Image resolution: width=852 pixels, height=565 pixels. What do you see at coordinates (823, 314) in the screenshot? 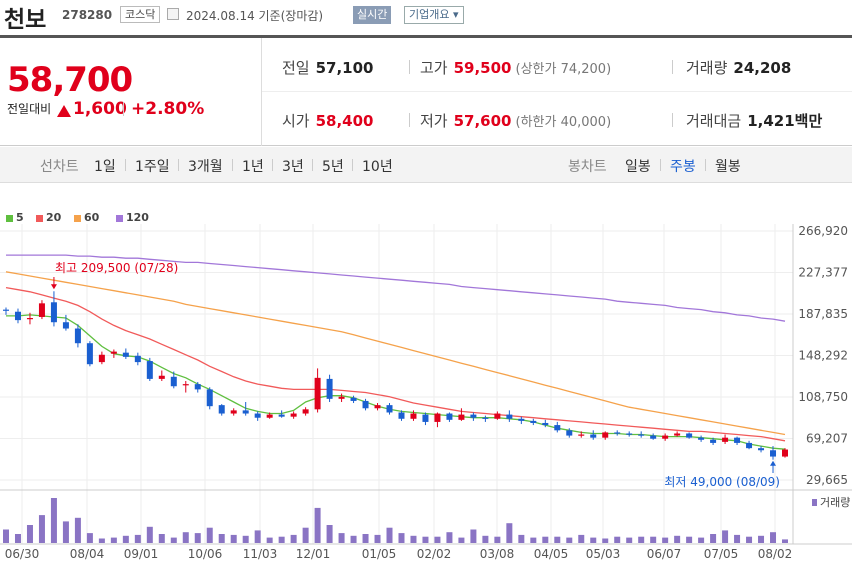
I see `y-tick-label: 187,835` at bounding box center [823, 314].